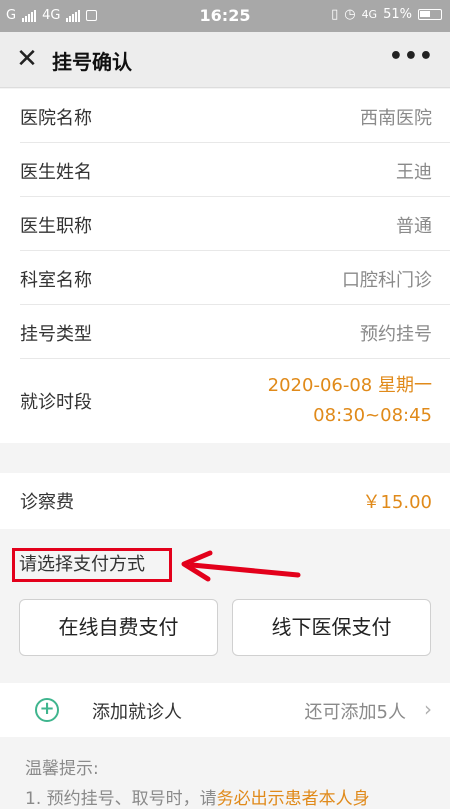 This screenshot has height=809, width=450. I want to click on page-title: 挂号确认, so click(92, 62).